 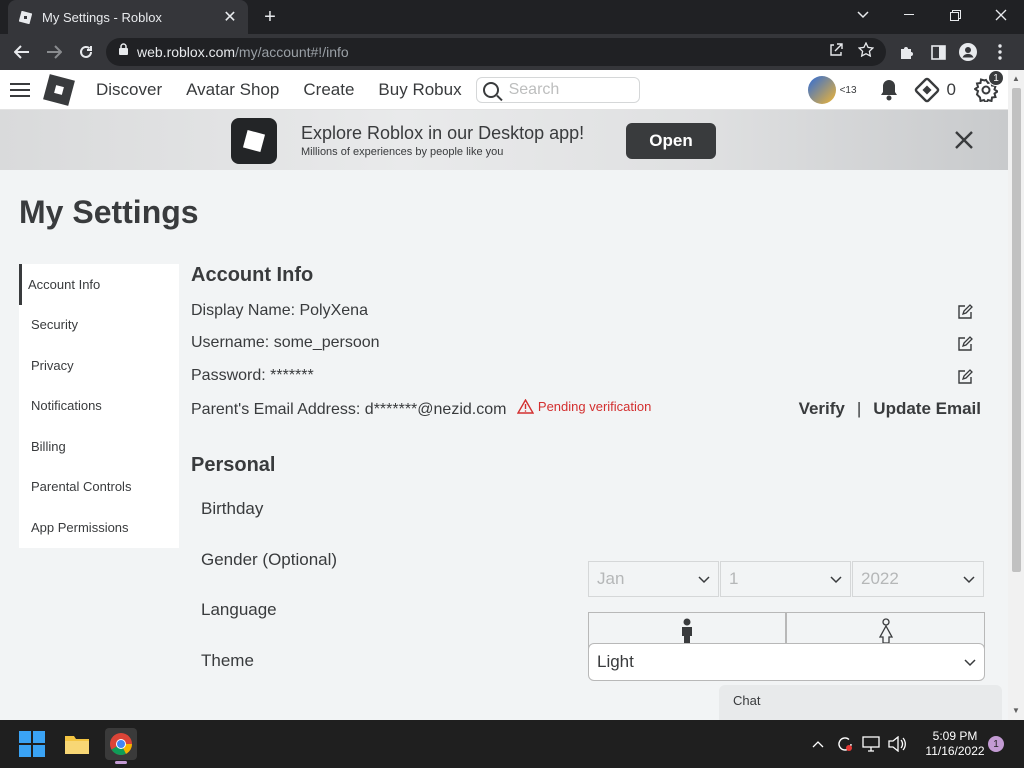 I want to click on roblox-app-icon, so click(x=254, y=141).